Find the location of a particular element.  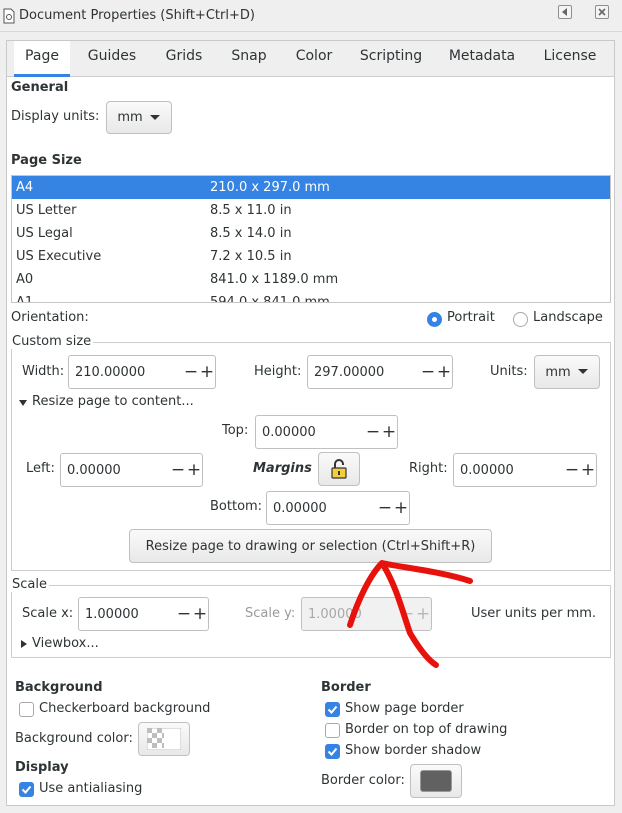

display-units-dropdown: mm is located at coordinates (139, 117).